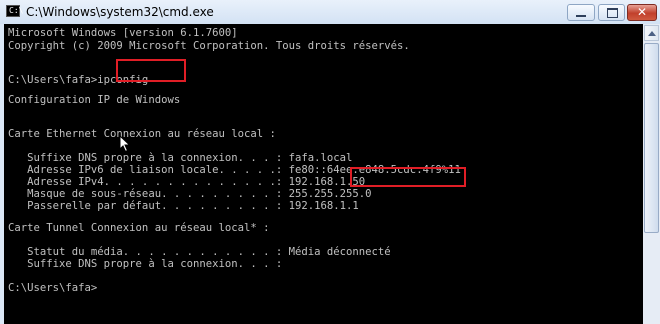  What do you see at coordinates (14, 11) in the screenshot?
I see `cmd-app-icon: C:\` at bounding box center [14, 11].